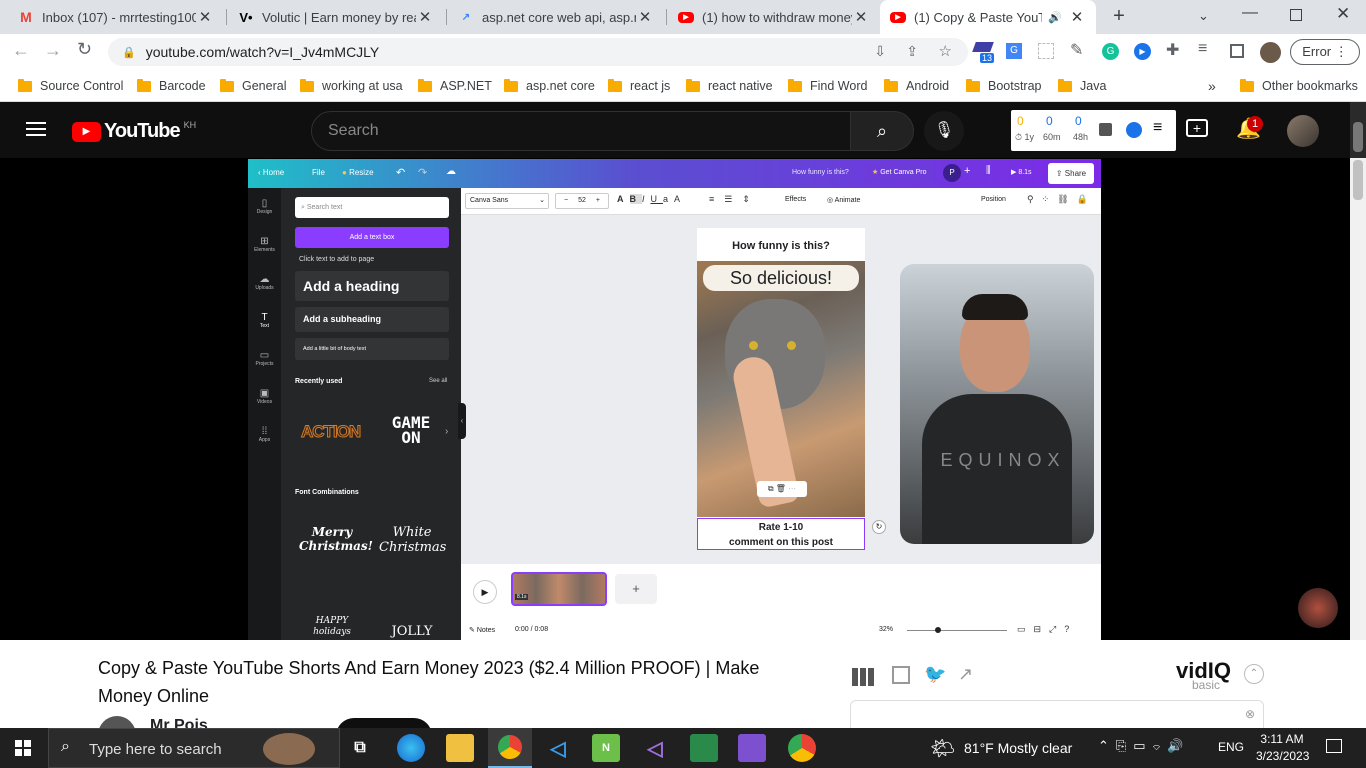  What do you see at coordinates (549, 86) in the screenshot?
I see `bookmark-folder: asp.net core` at bounding box center [549, 86].